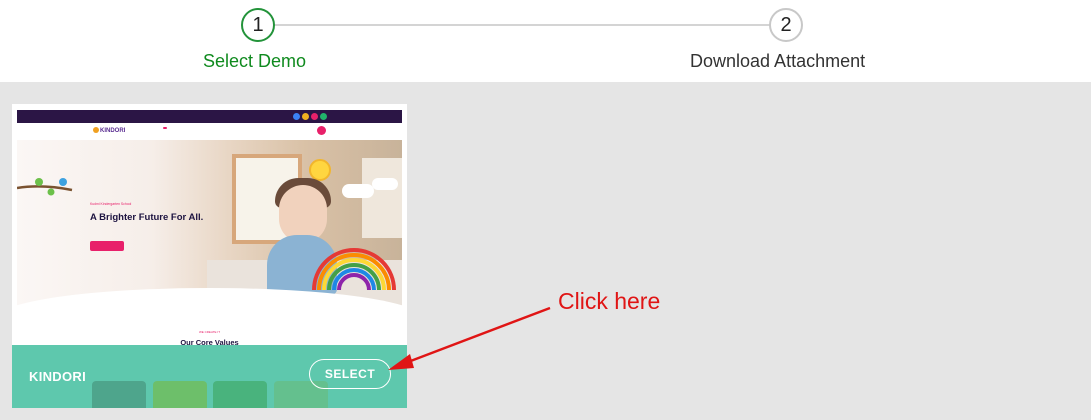 This screenshot has width=1091, height=420. I want to click on preview-logo: KINDORI, so click(109, 130).